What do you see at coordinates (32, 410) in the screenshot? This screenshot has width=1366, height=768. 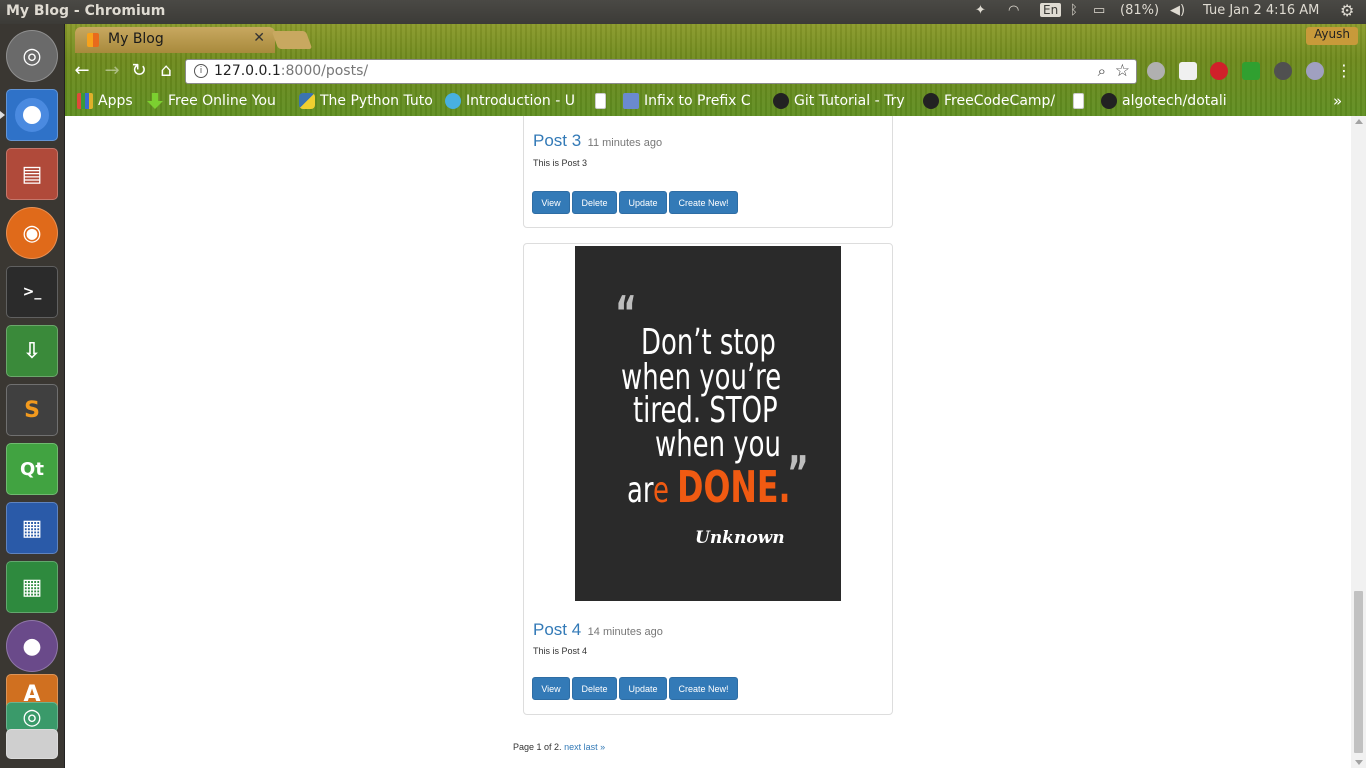 I see `sublime-icon: S` at bounding box center [32, 410].